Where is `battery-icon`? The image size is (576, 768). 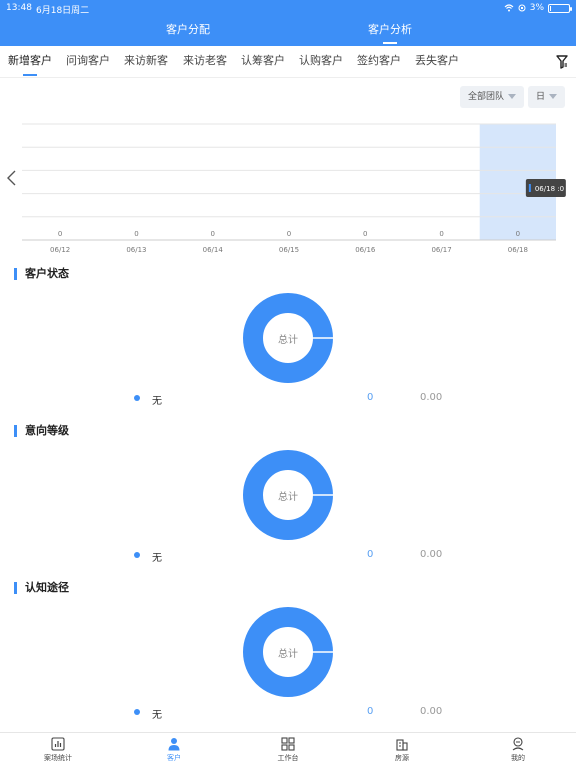
battery-icon is located at coordinates (560, 8).